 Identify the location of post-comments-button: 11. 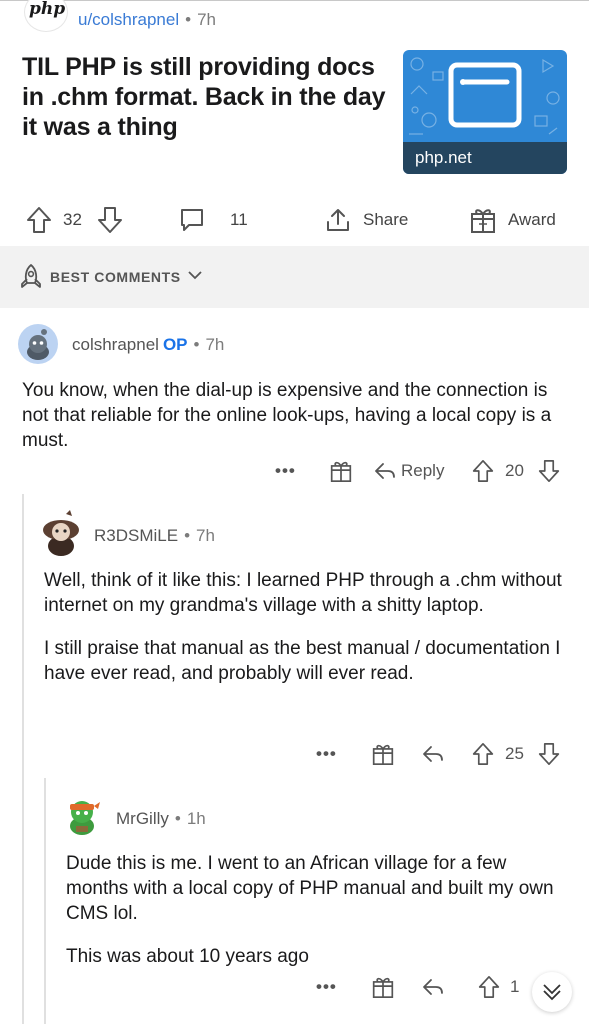
(213, 220).